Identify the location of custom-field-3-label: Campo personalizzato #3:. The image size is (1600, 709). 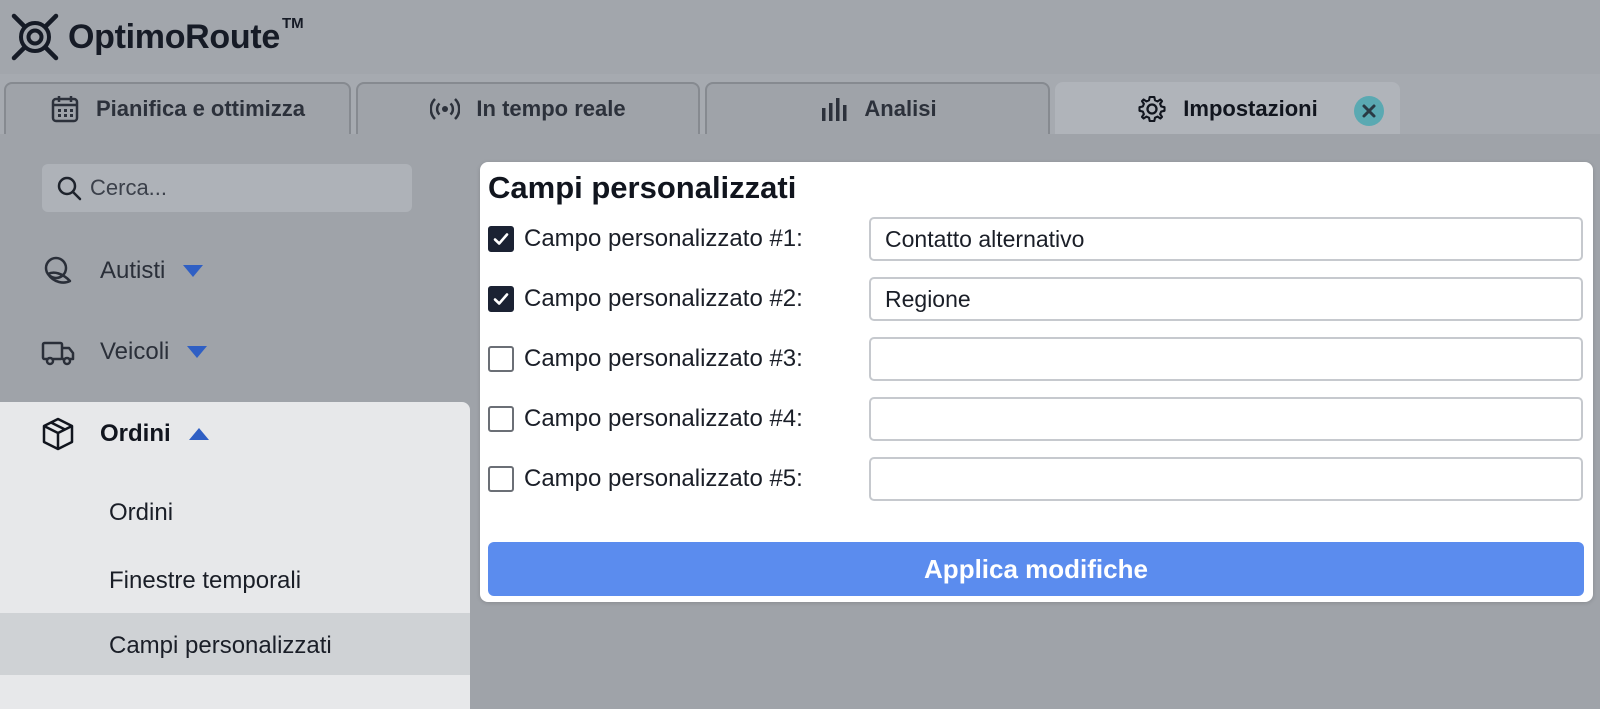
(663, 358).